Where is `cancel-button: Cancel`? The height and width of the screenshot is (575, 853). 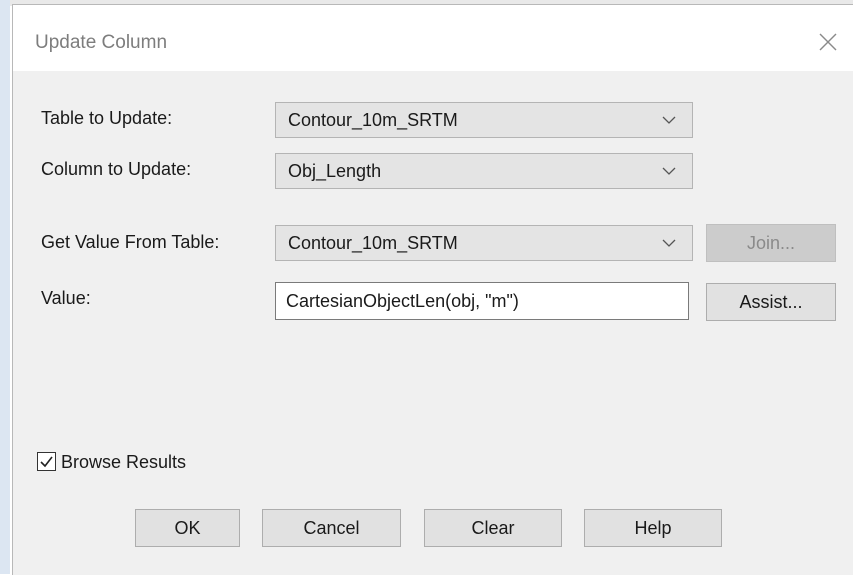
cancel-button: Cancel is located at coordinates (331, 528).